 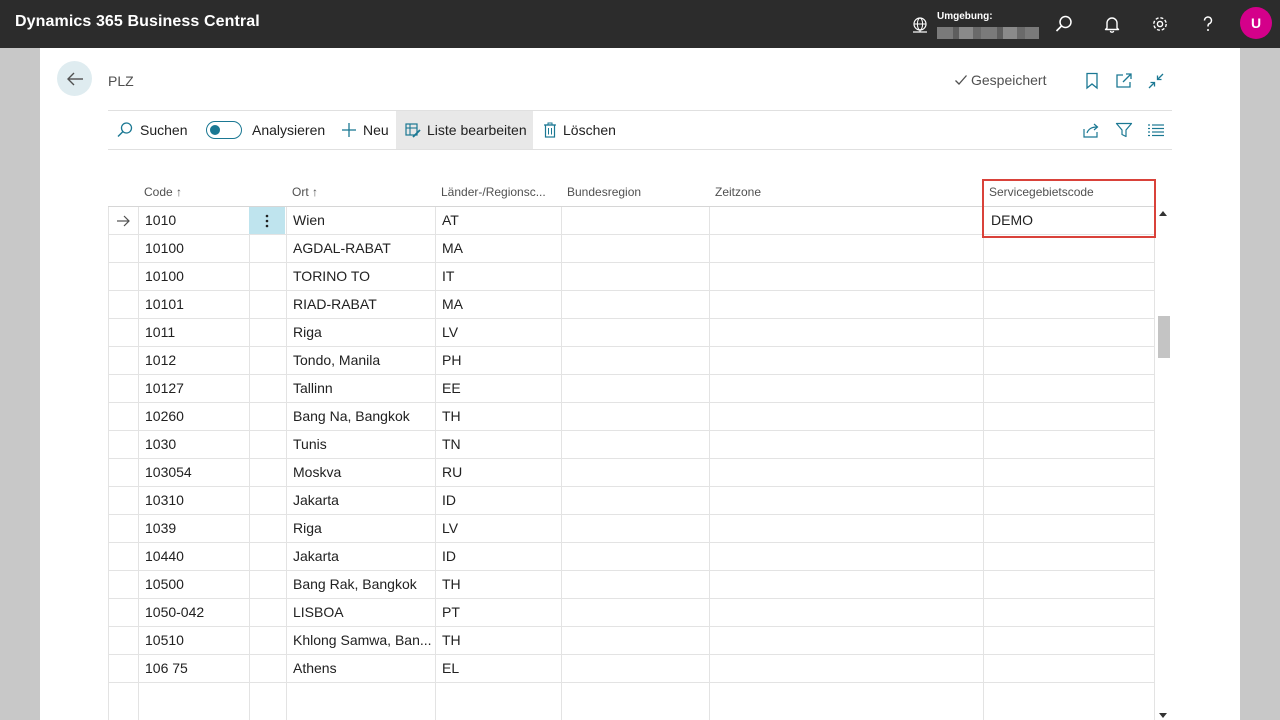 I want to click on cell-city: Moskva, so click(x=362, y=473).